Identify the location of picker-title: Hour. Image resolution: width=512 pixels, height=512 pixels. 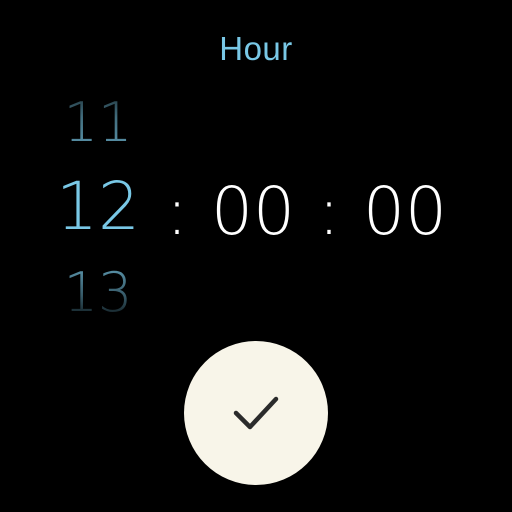
(256, 48).